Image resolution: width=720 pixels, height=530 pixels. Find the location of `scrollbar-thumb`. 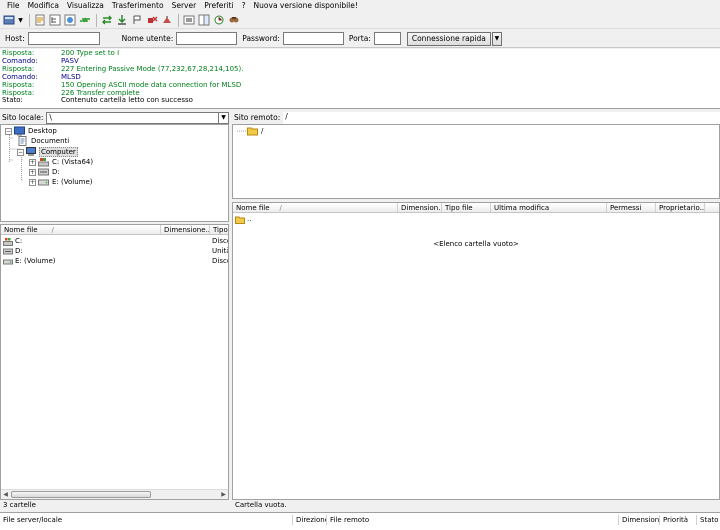

scrollbar-thumb is located at coordinates (81, 494).